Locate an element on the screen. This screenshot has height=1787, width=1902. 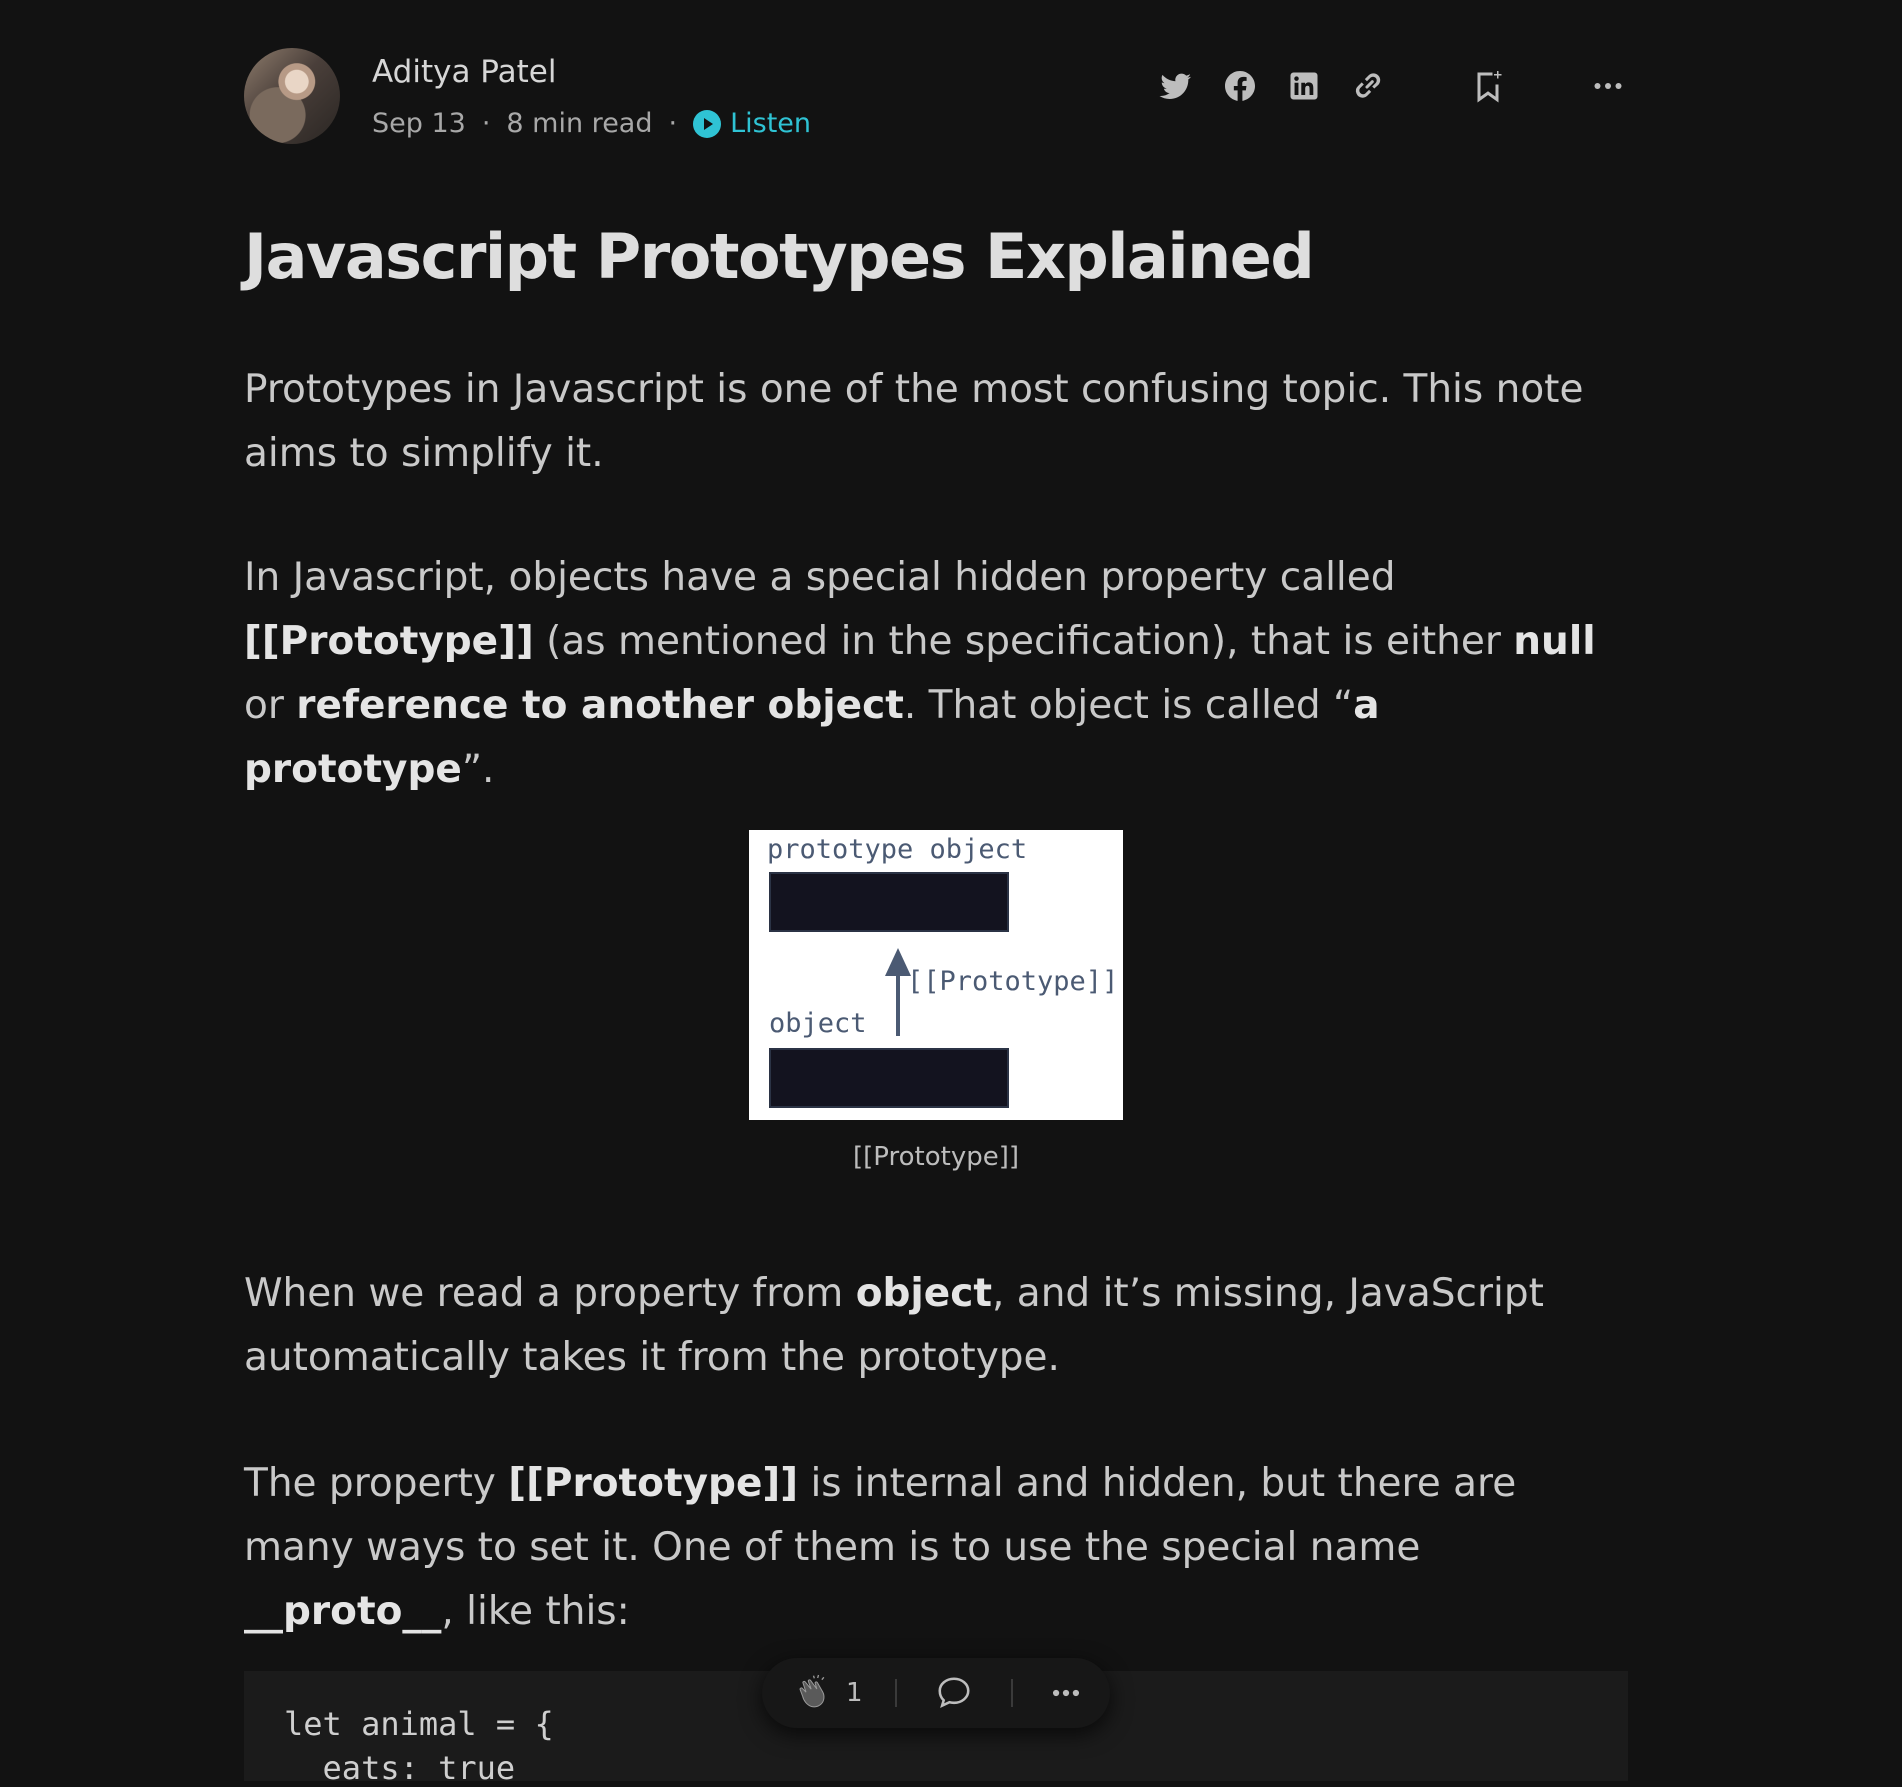
author-avatar is located at coordinates (292, 96).